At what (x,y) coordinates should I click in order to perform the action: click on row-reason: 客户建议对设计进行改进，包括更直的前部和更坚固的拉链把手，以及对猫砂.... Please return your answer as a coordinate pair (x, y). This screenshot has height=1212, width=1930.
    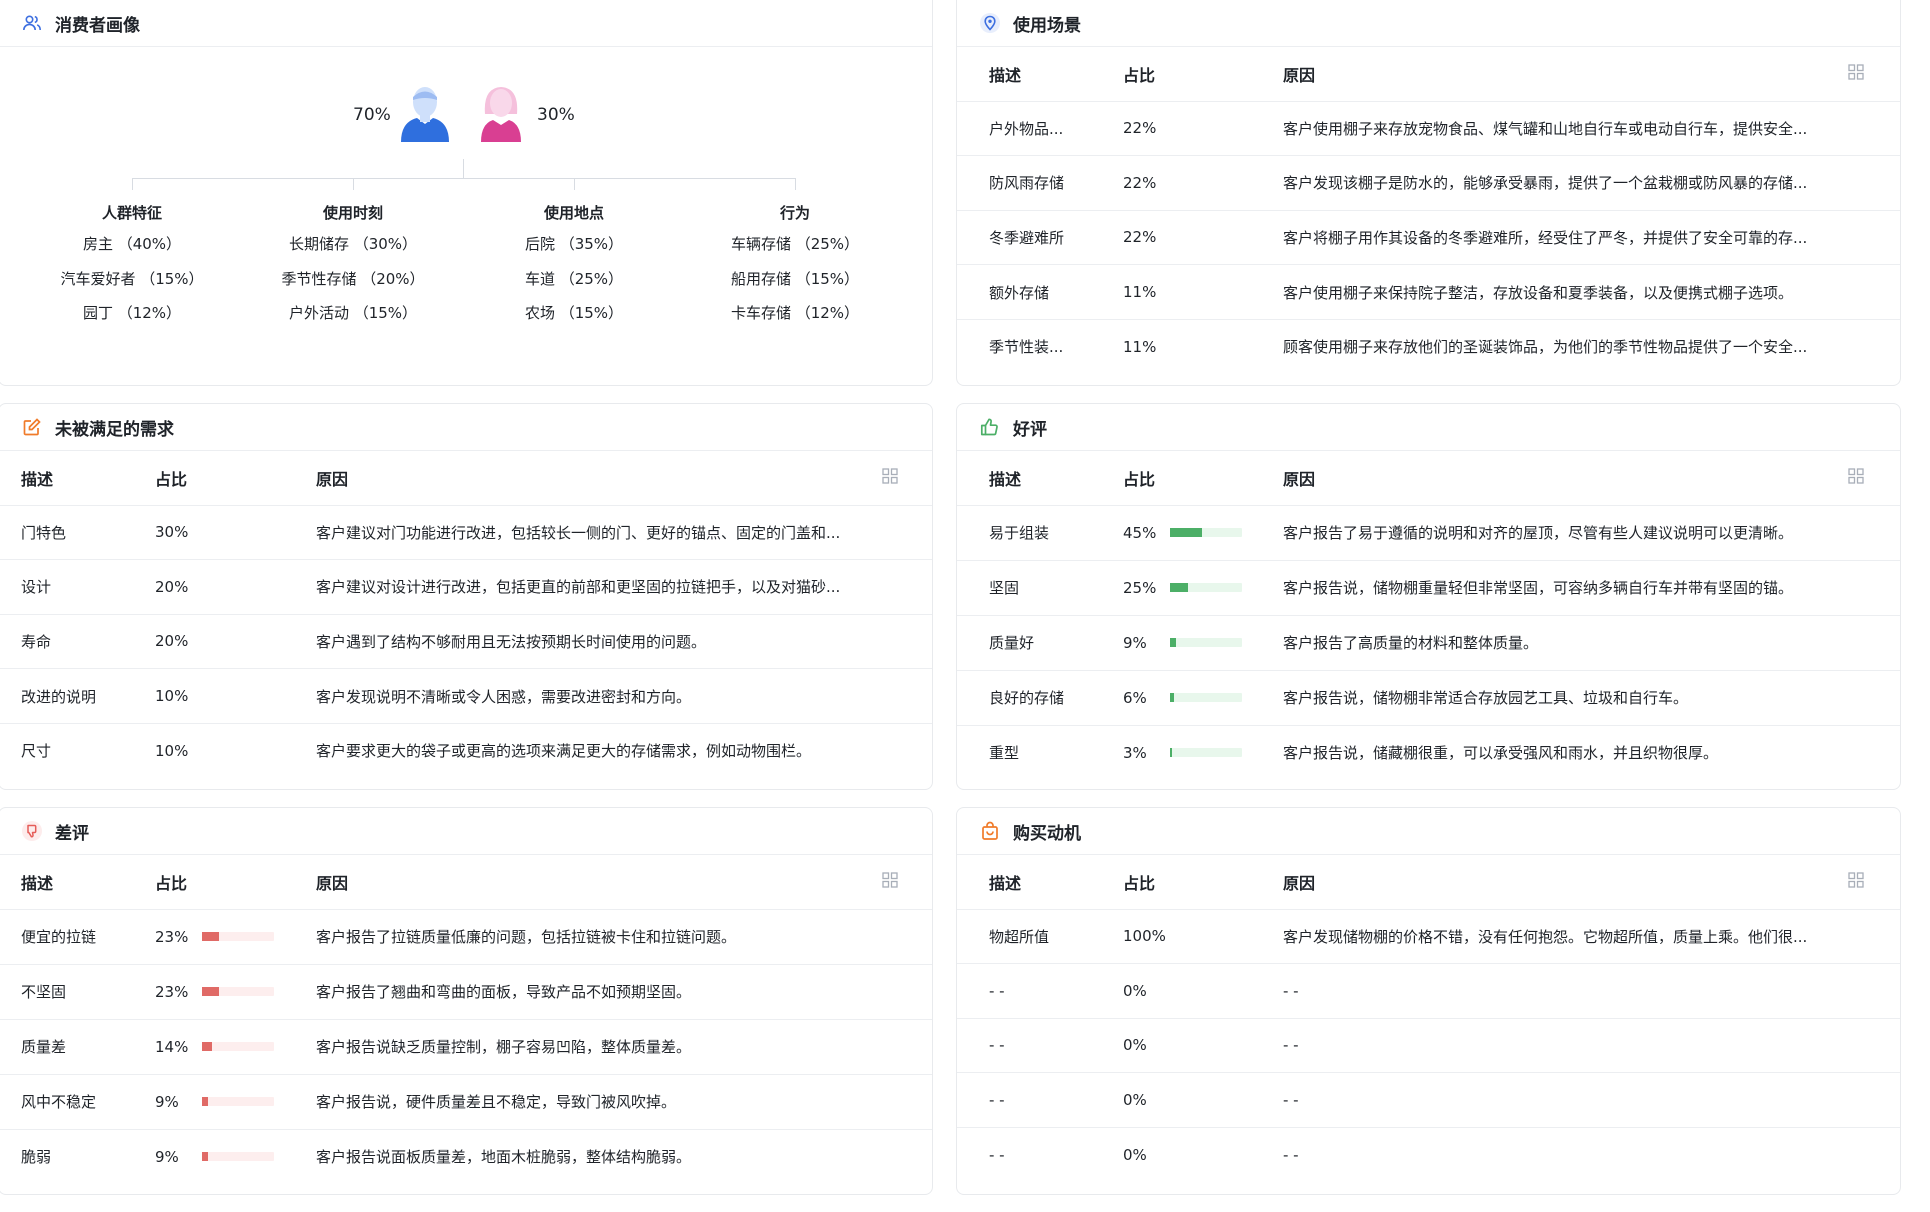
    Looking at the image, I should click on (624, 587).